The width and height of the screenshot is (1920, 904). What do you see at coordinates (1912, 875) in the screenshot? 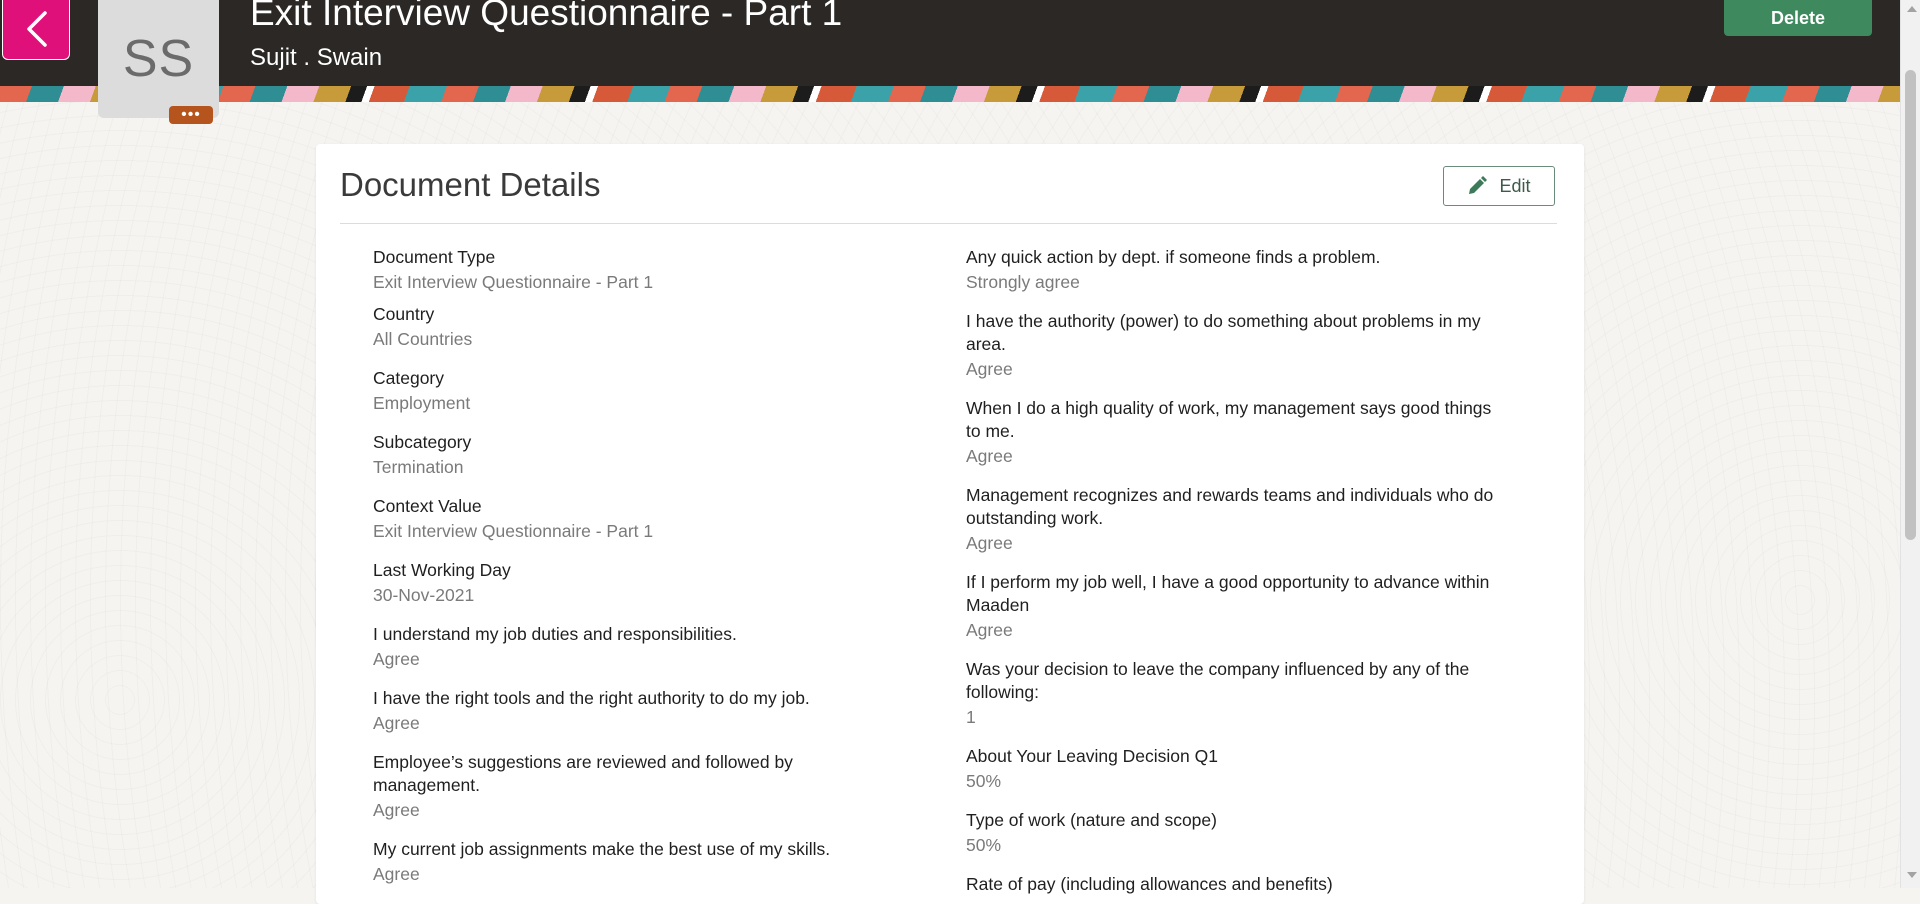
I see `scroll-down-arrow-icon` at bounding box center [1912, 875].